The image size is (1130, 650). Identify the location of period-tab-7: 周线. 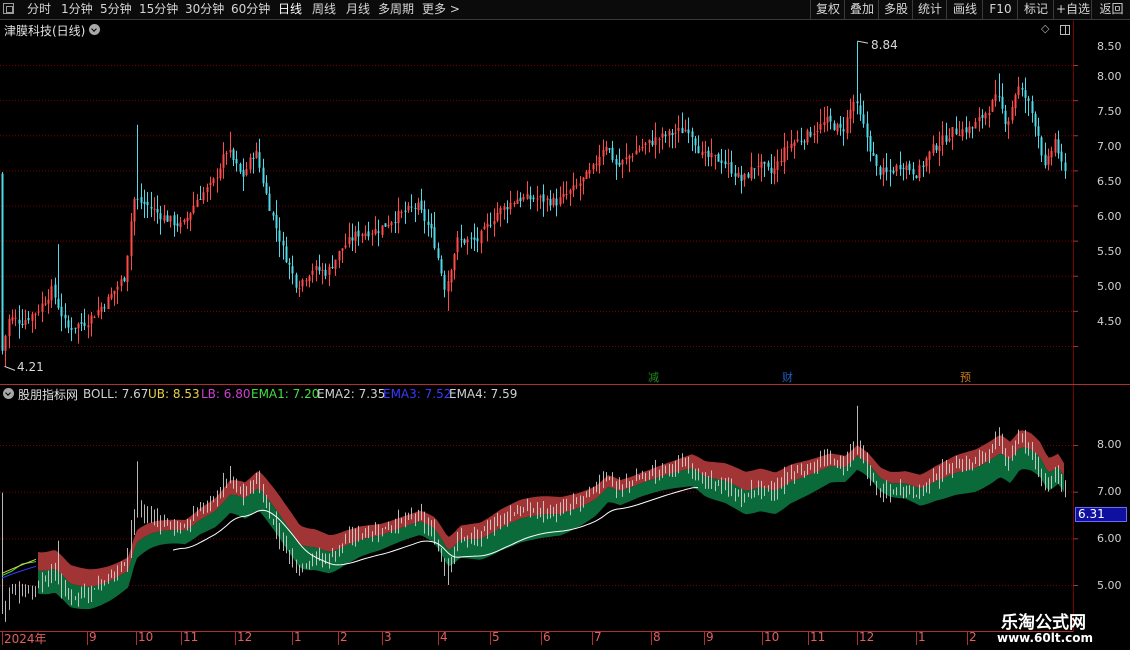
(324, 9).